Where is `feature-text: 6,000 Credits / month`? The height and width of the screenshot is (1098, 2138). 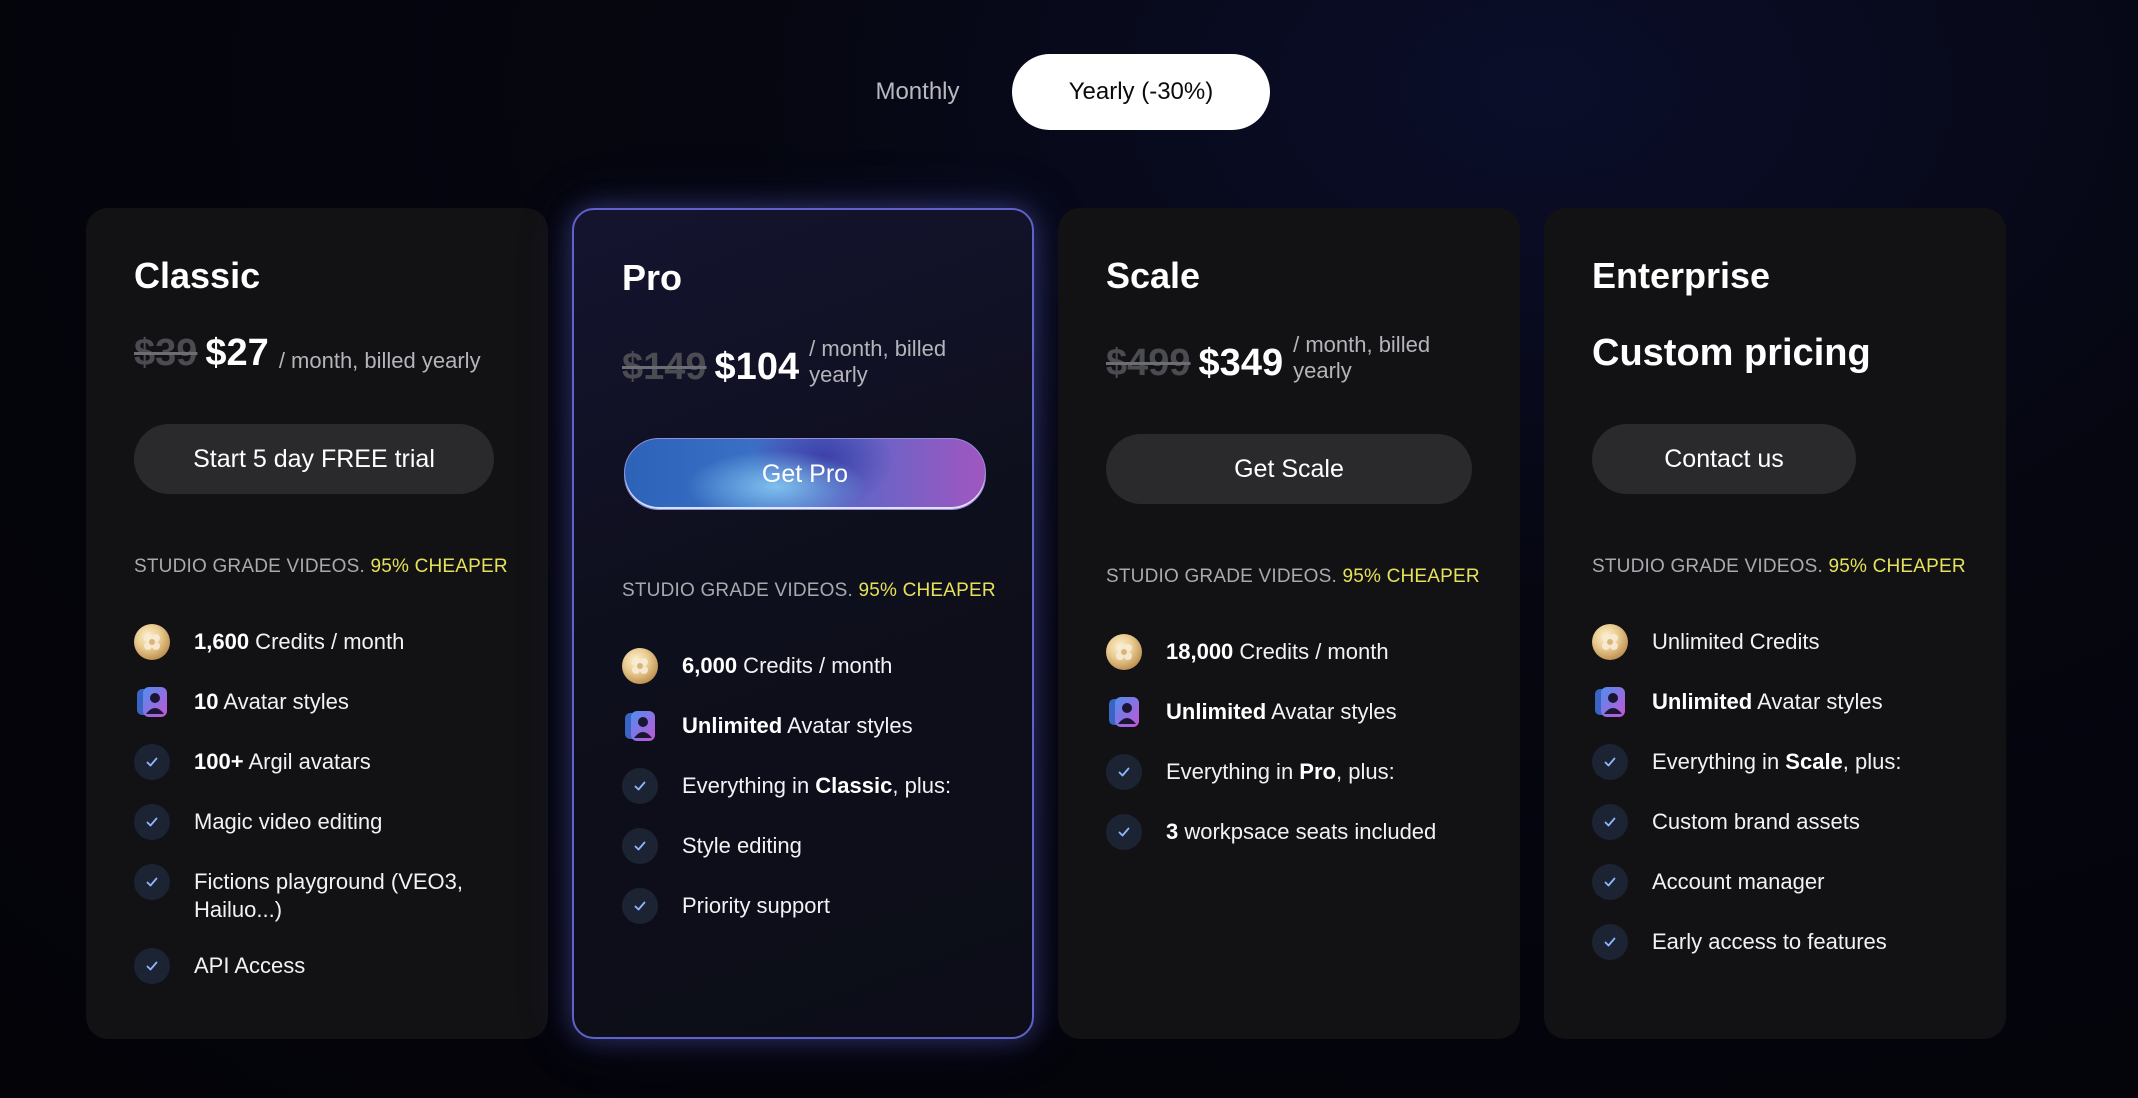 feature-text: 6,000 Credits / month is located at coordinates (787, 664).